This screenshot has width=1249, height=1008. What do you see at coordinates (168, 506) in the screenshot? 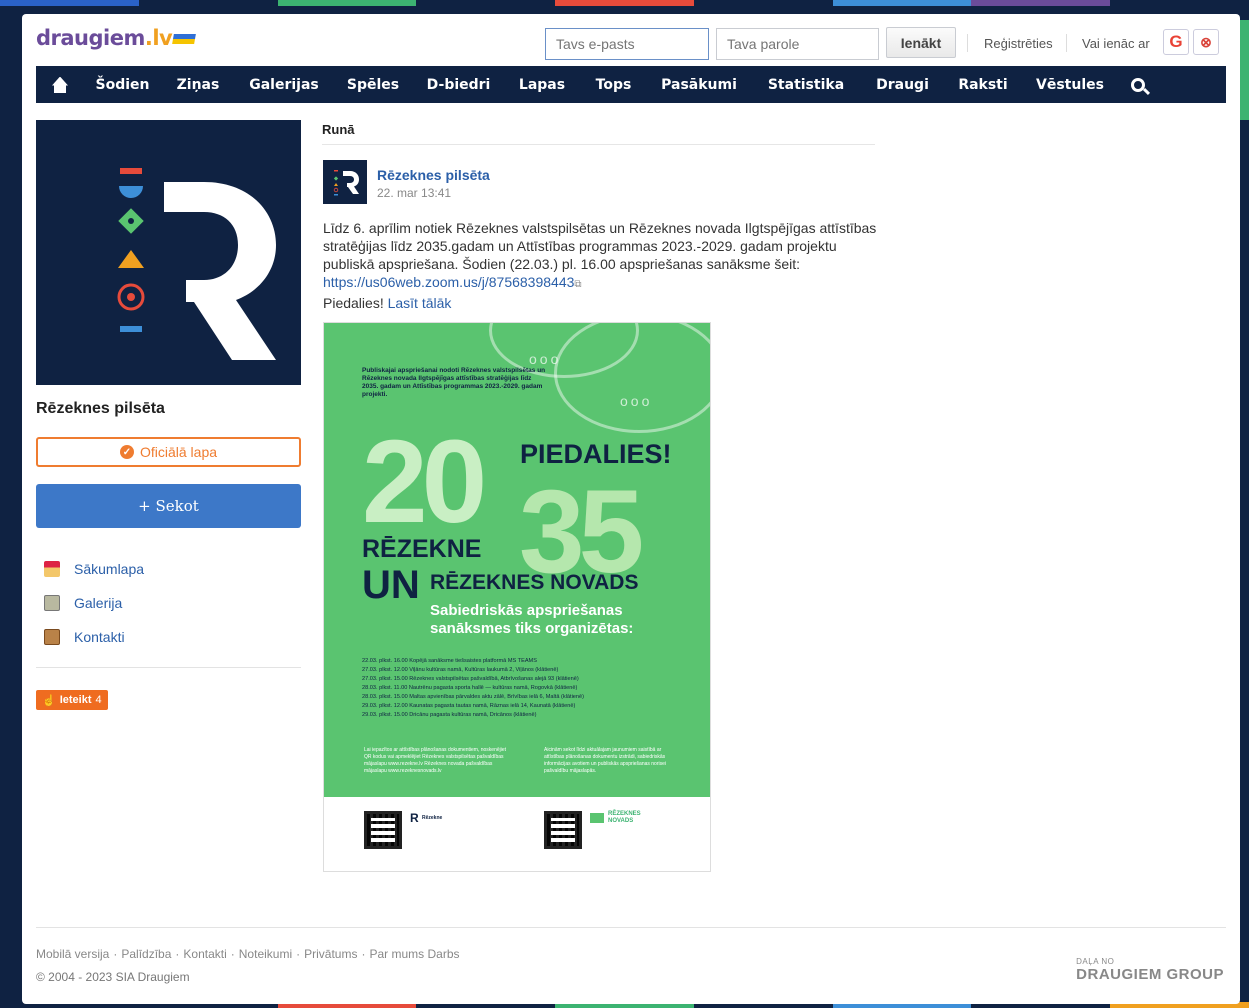
I see `follow-button: + Sekot` at bounding box center [168, 506].